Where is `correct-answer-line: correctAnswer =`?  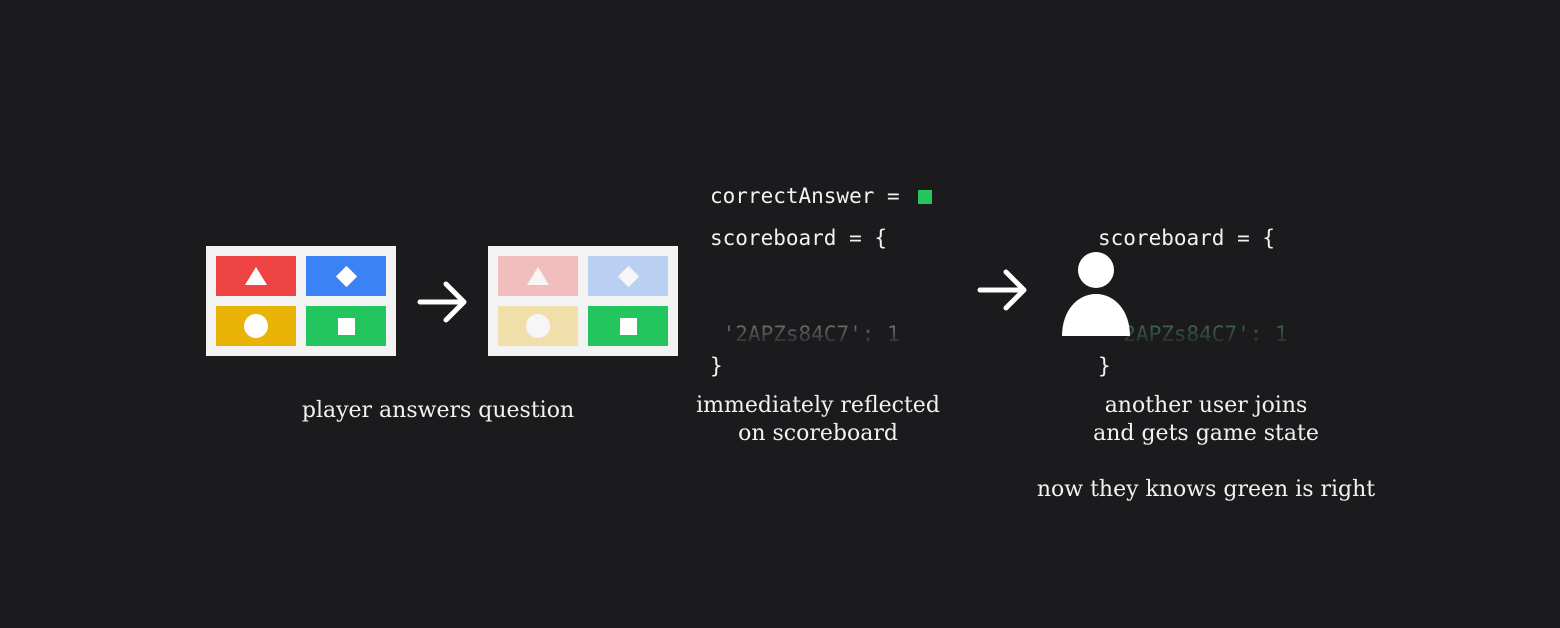
correct-answer-line: correctAnswer = is located at coordinates (821, 196).